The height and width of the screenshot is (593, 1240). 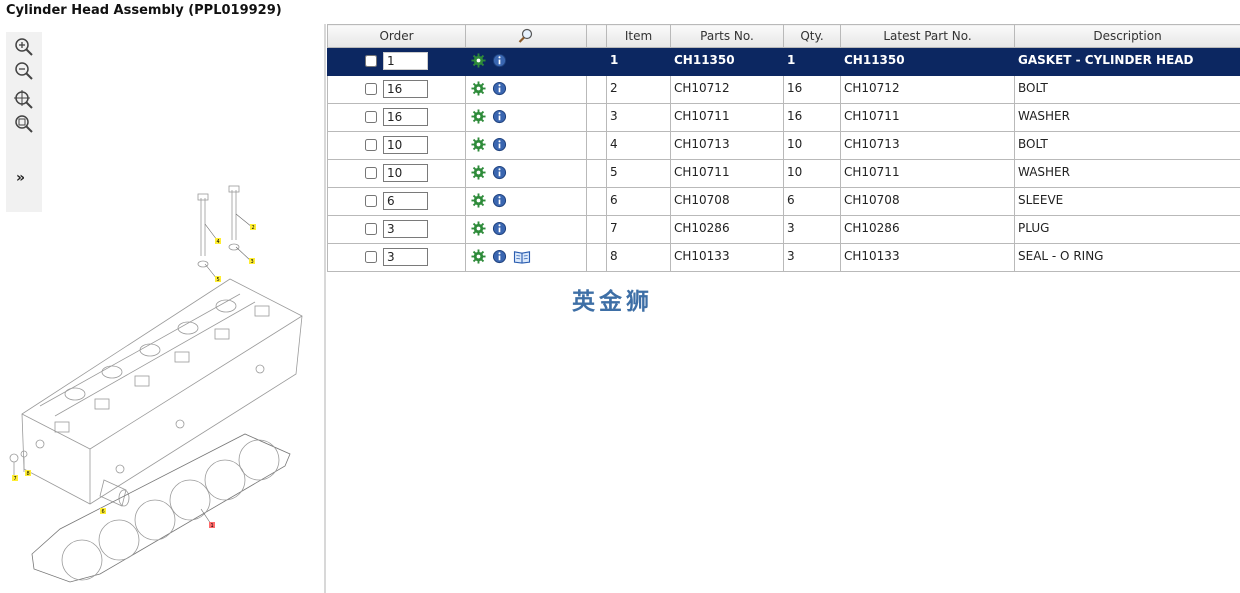 I want to click on zoom-in-icon, so click(x=24, y=47).